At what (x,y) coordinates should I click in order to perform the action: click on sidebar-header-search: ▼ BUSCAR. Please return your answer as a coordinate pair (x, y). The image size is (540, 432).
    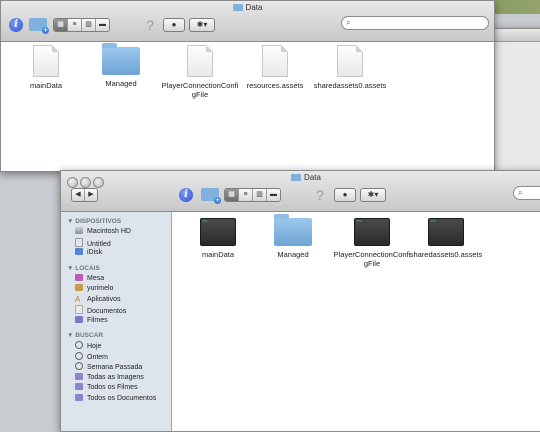
    Looking at the image, I should click on (119, 335).